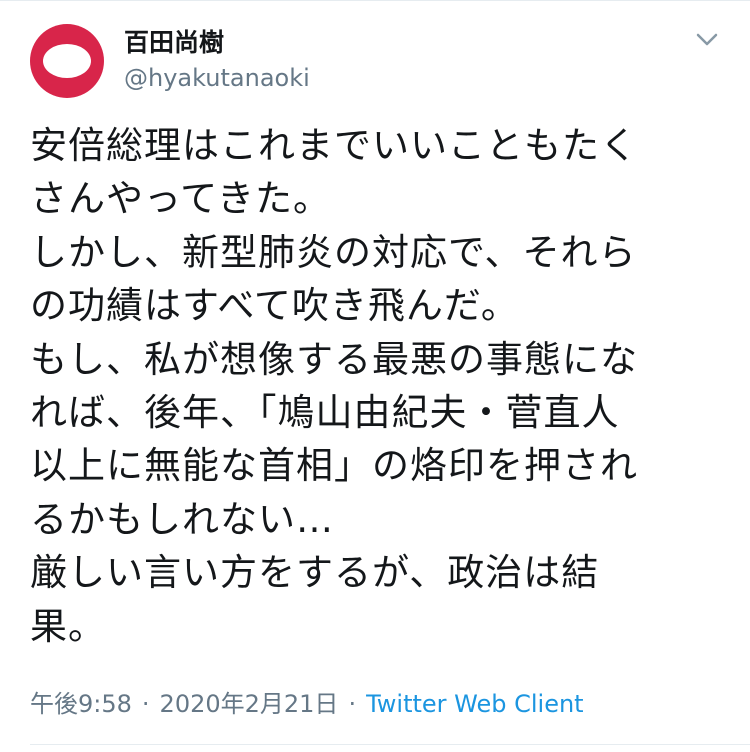  I want to click on tweet-meta: 午後9:58 · 2020年2月21日 · Twitter Web Client, so click(307, 704).